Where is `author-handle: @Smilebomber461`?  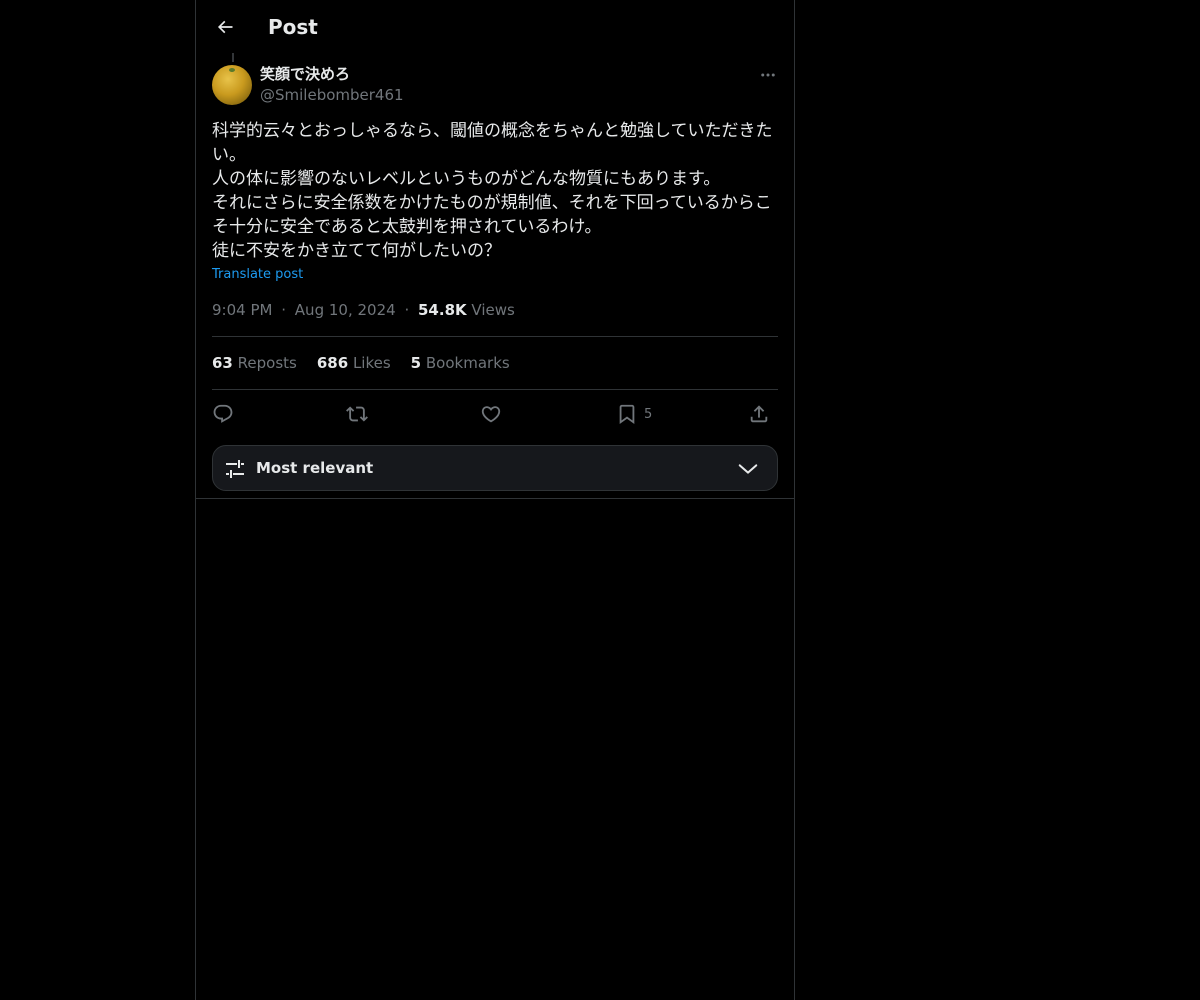 author-handle: @Smilebomber461 is located at coordinates (332, 95).